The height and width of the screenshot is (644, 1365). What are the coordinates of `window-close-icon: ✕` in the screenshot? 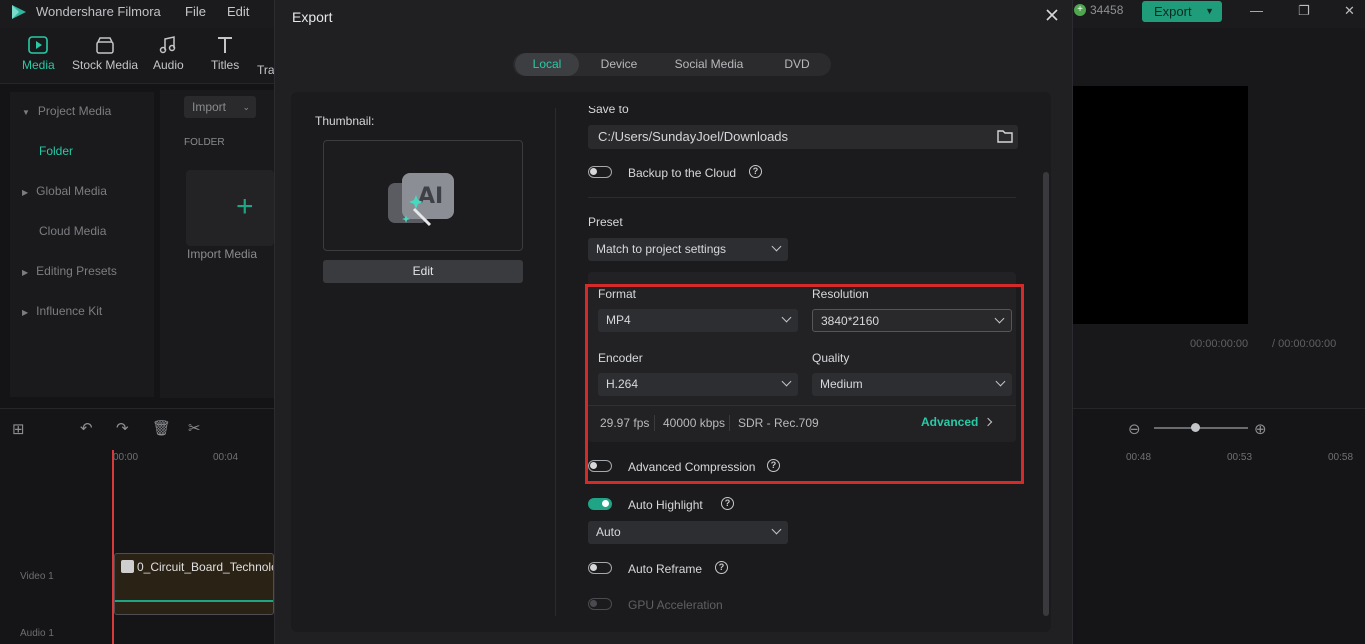 It's located at (1349, 11).